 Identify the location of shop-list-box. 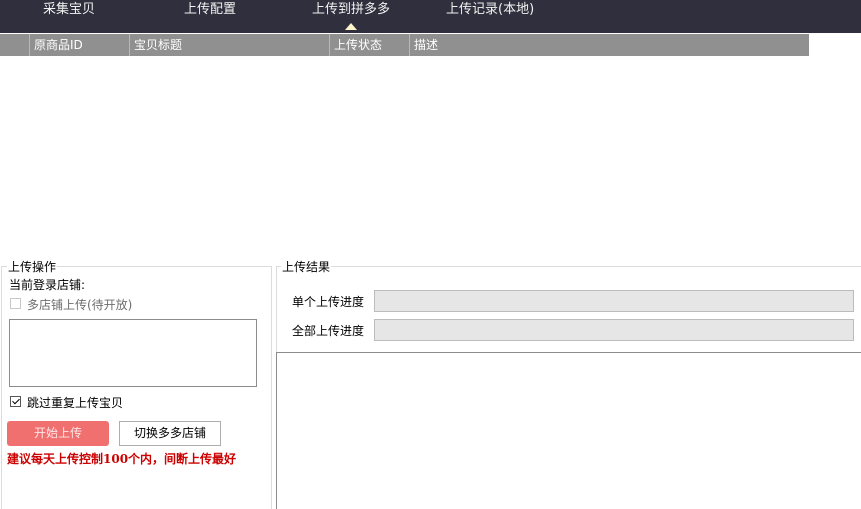
(133, 353).